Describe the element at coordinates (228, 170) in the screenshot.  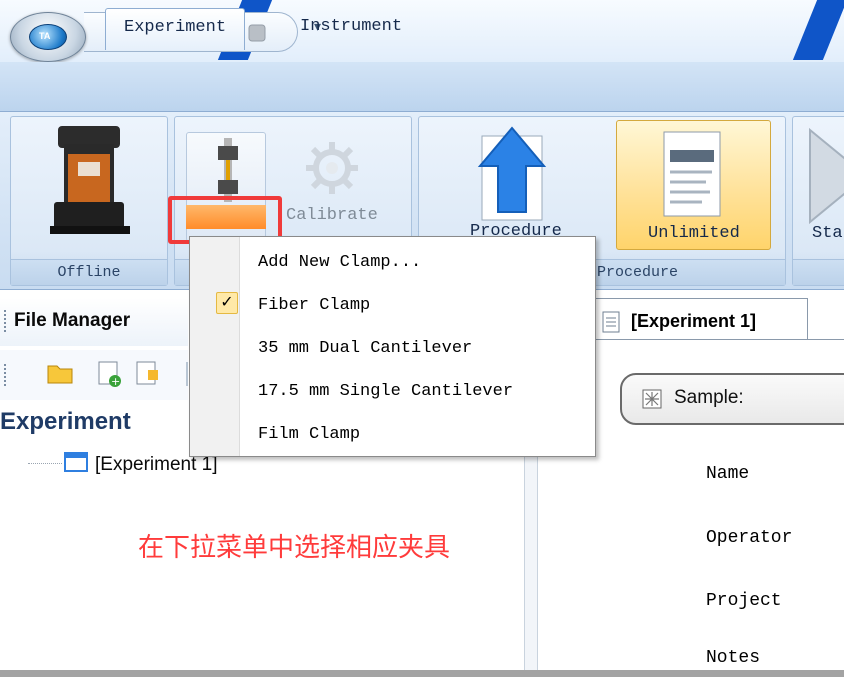
I see `clamp-icon` at that location.